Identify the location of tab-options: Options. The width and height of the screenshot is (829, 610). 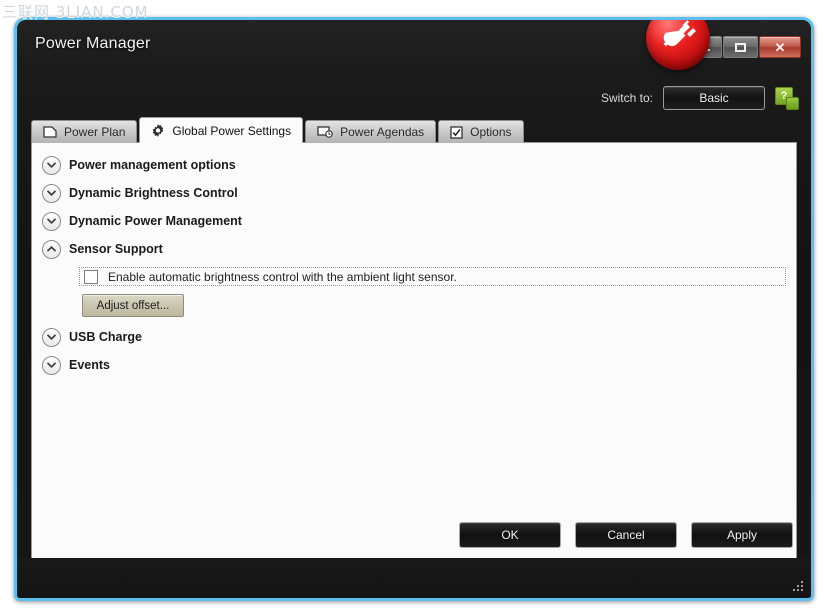
(481, 131).